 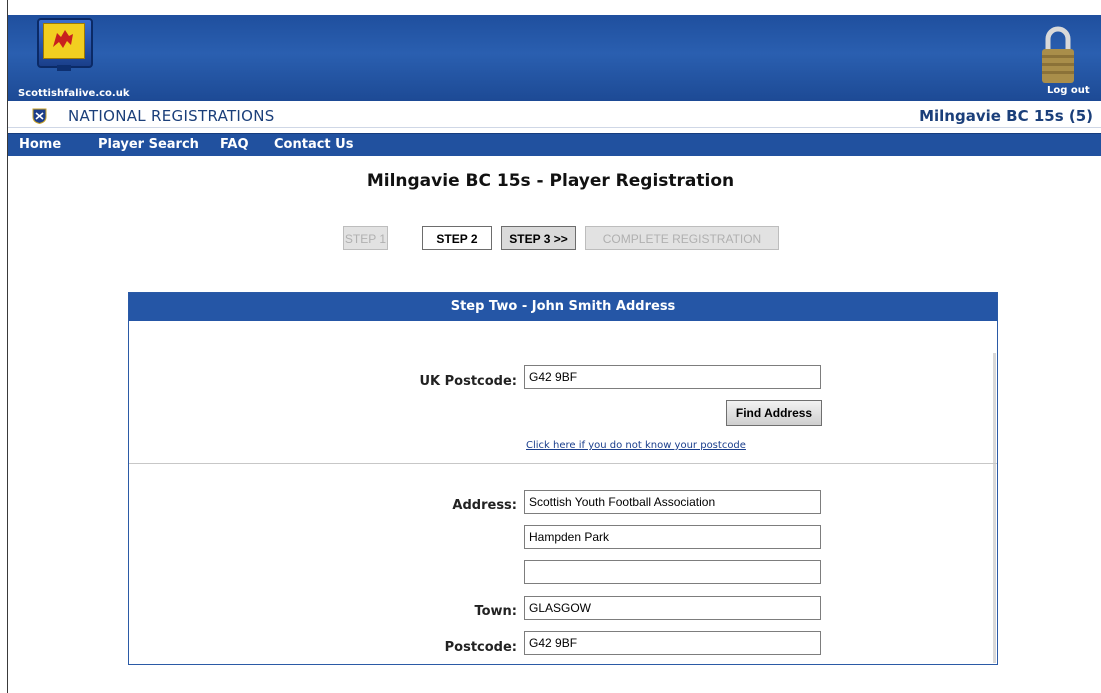 I want to click on nav-player-search: Player Search, so click(x=148, y=144).